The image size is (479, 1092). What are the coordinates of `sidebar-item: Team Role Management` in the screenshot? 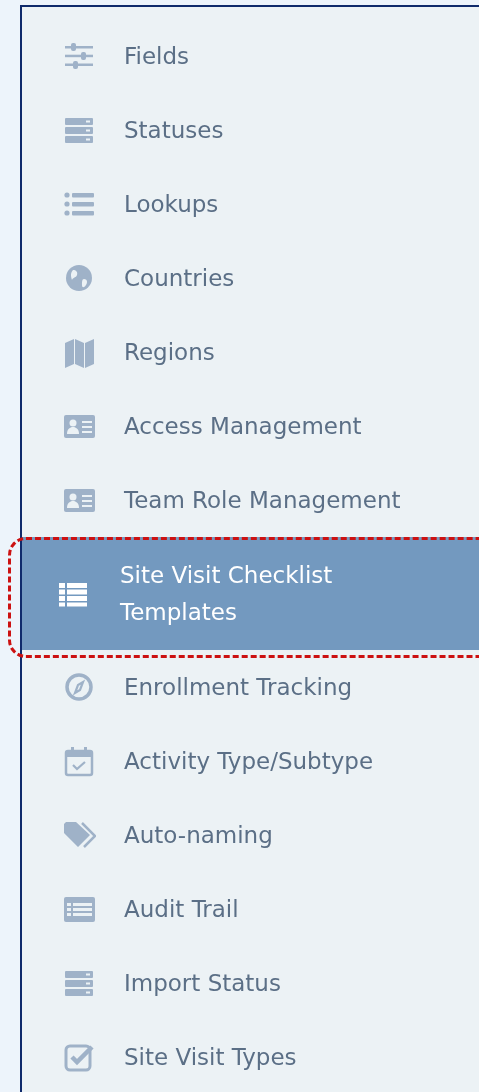 It's located at (250, 500).